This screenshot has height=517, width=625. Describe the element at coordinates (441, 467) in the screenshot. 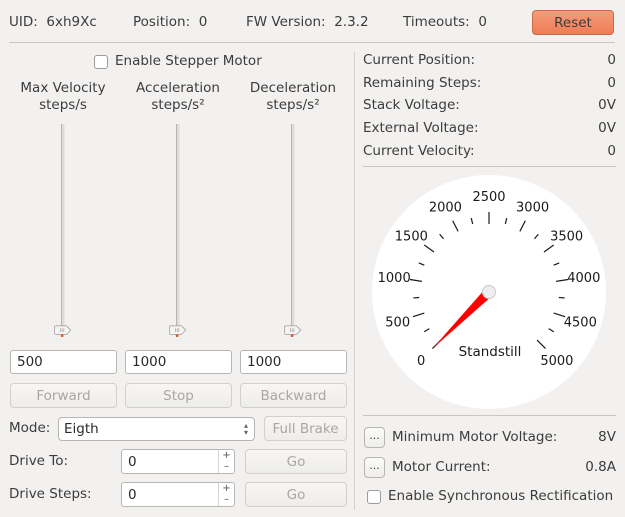

I see `motor-current-label: Motor Current:` at that location.